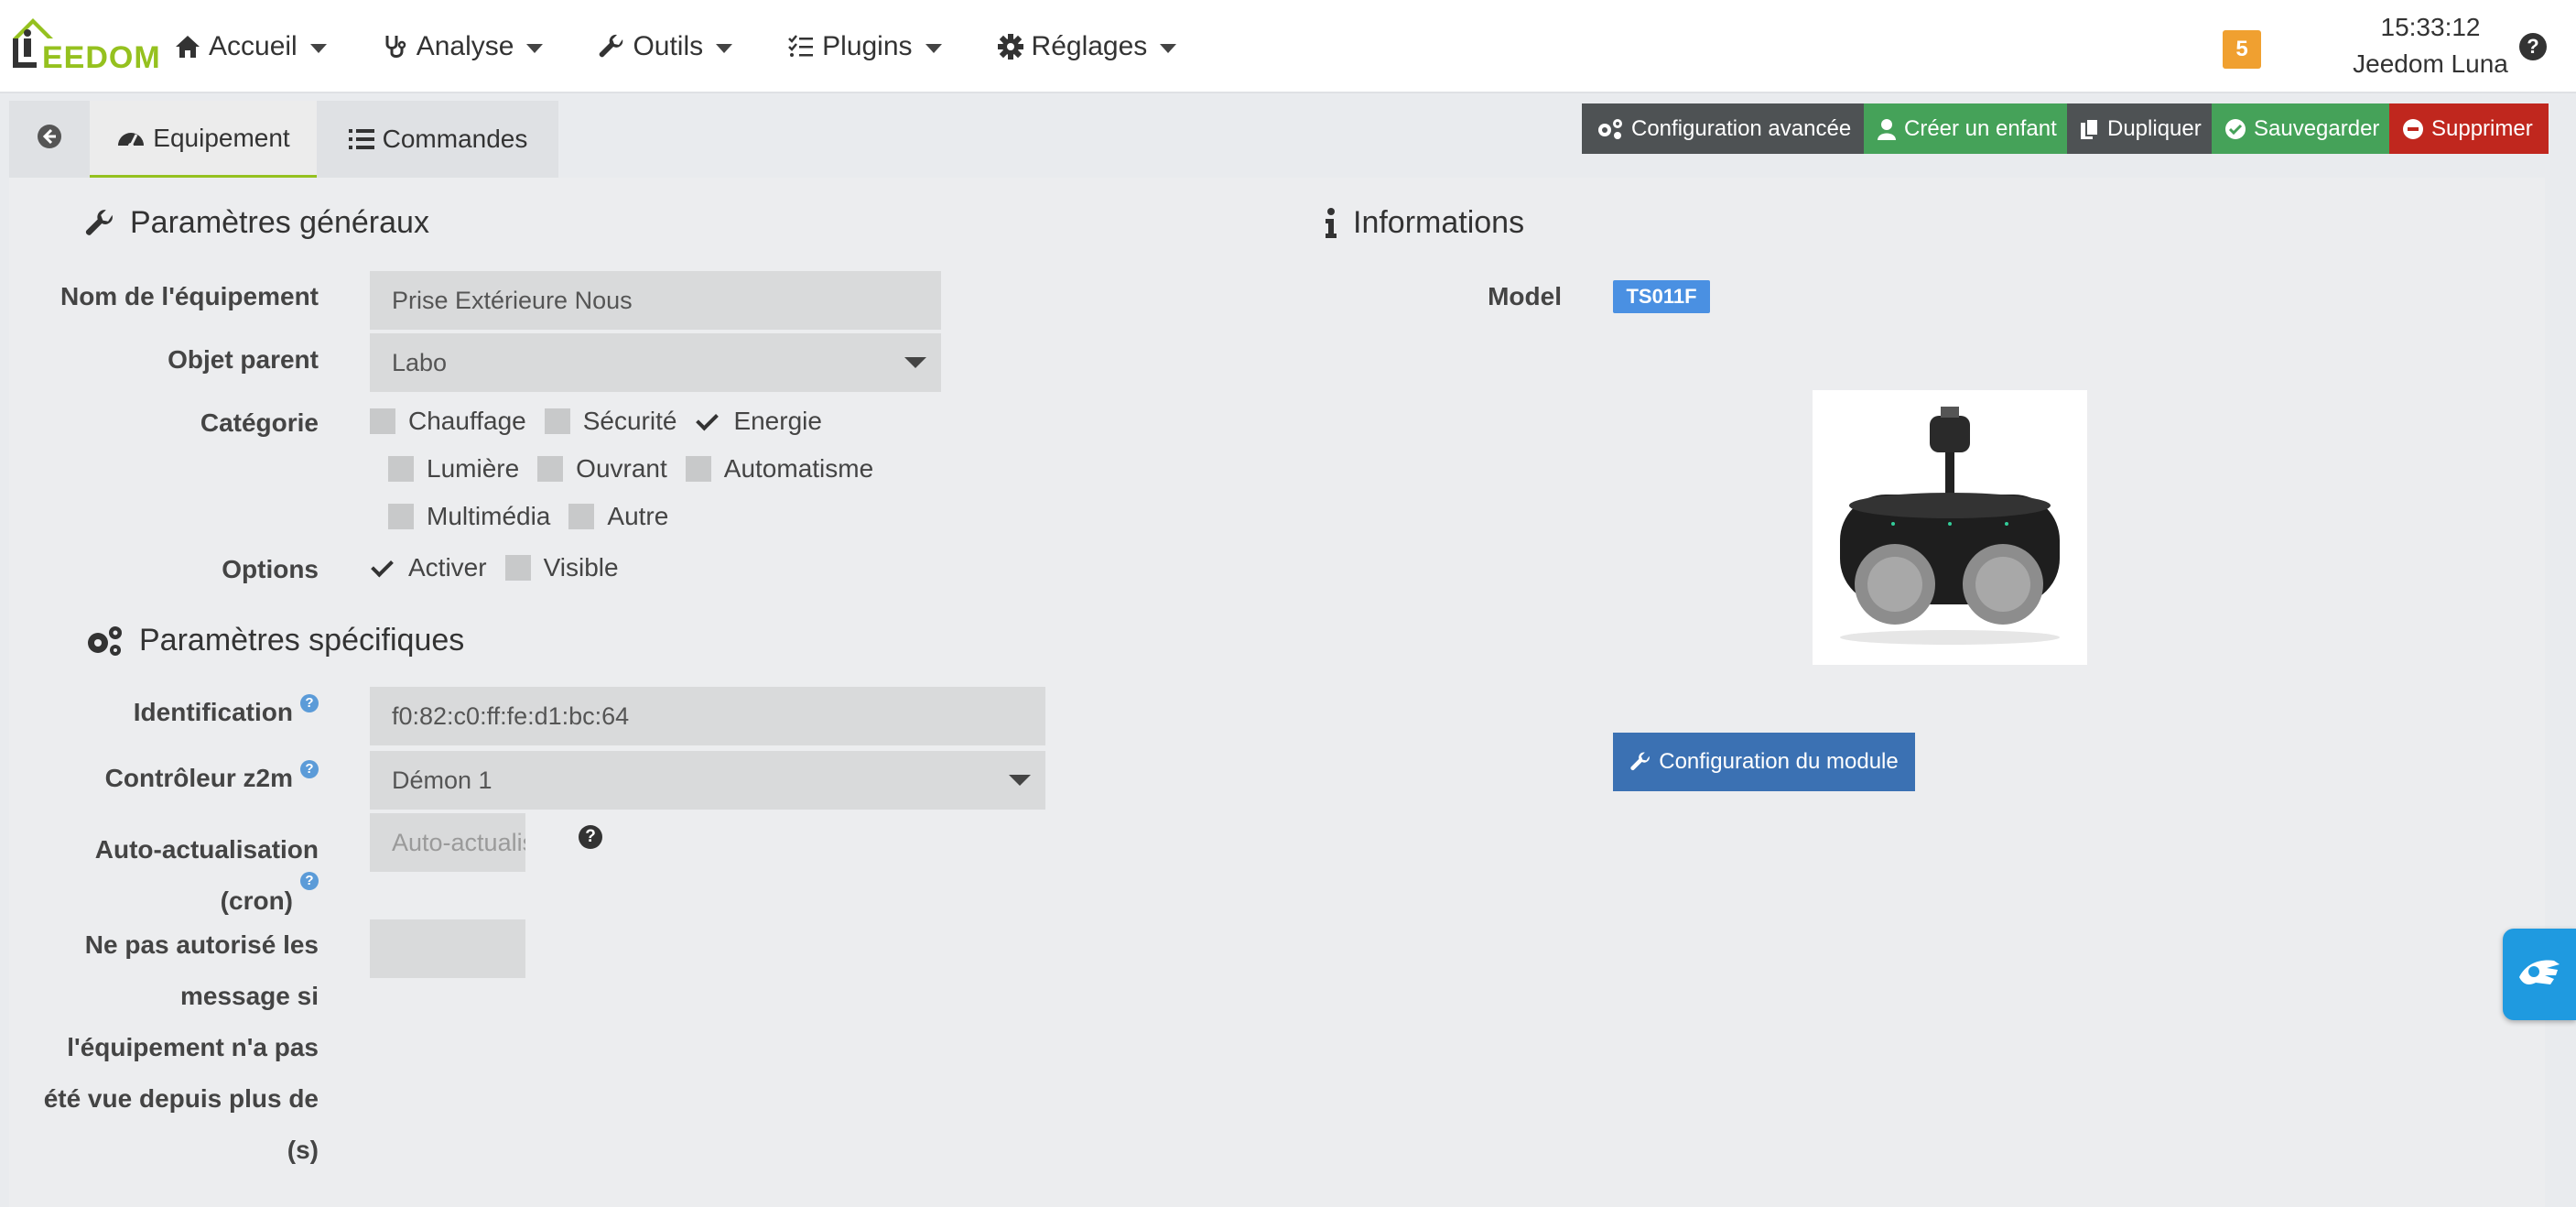 The height and width of the screenshot is (1207, 2576). What do you see at coordinates (602, 469) in the screenshot?
I see `category-ouvrant: Ouvrant` at bounding box center [602, 469].